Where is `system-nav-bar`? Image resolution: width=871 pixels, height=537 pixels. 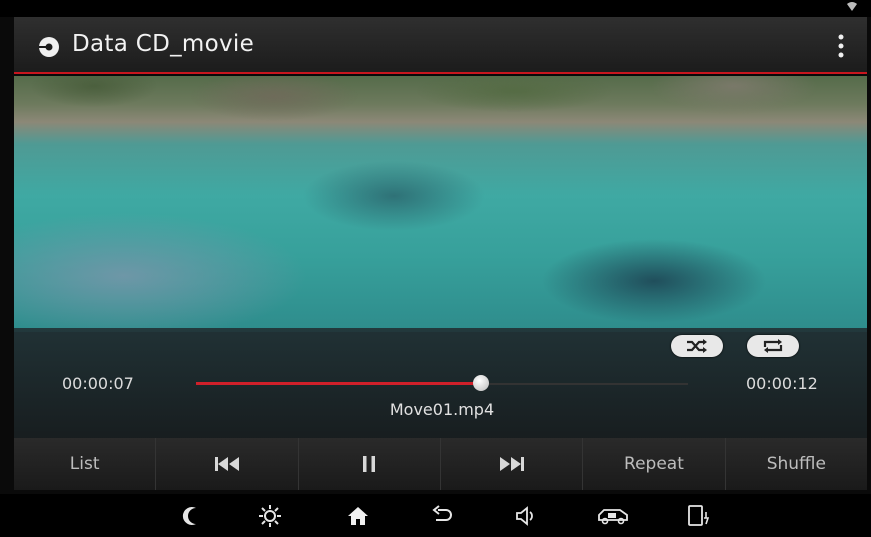 system-nav-bar is located at coordinates (435, 515).